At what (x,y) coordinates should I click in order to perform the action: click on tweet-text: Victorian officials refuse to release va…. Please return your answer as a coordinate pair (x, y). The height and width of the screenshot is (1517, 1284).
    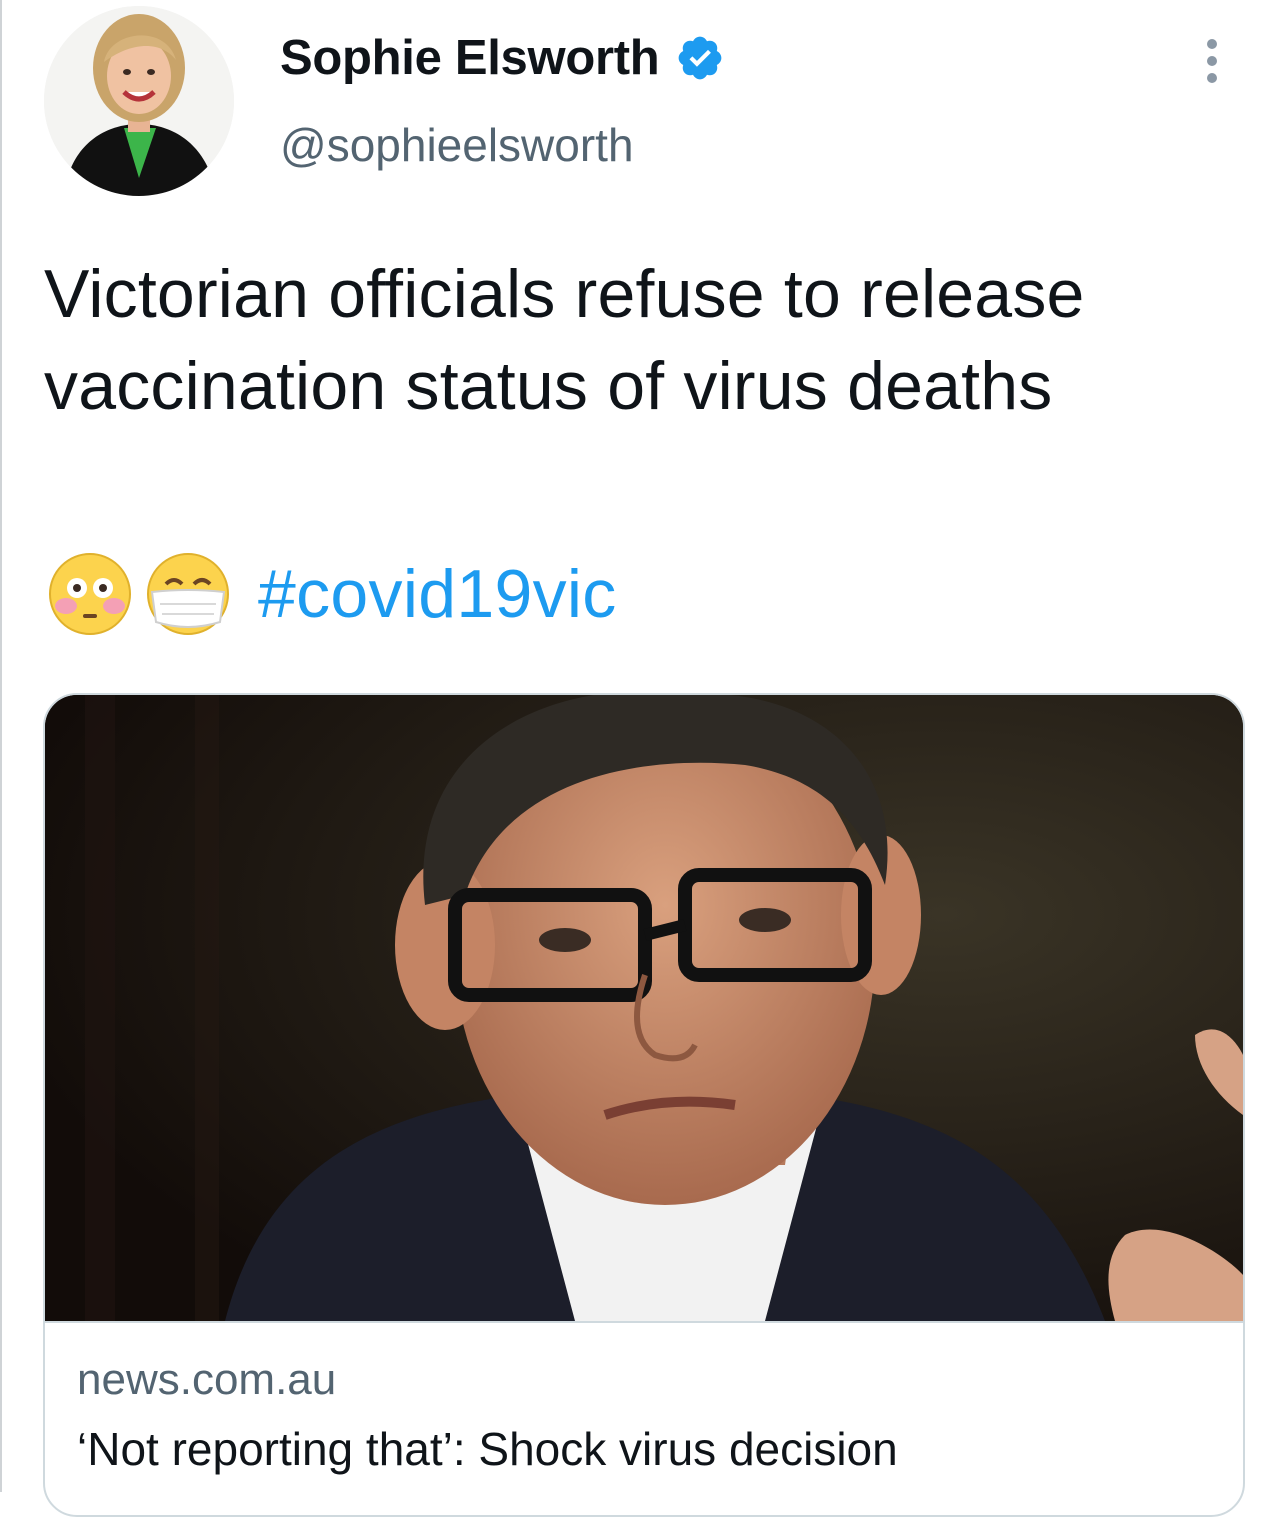
    Looking at the image, I should click on (564, 340).